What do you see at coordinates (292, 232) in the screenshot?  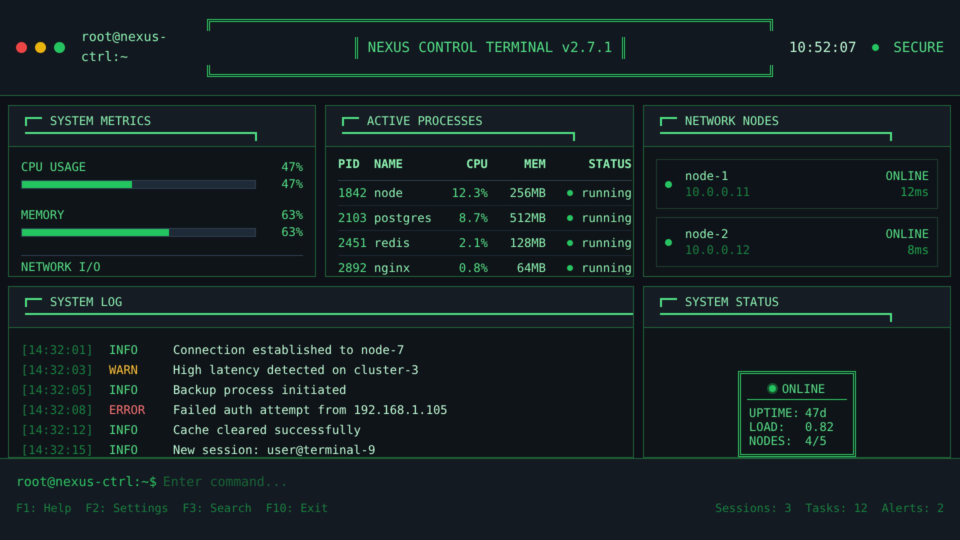 I see `metric-reading: 63%` at bounding box center [292, 232].